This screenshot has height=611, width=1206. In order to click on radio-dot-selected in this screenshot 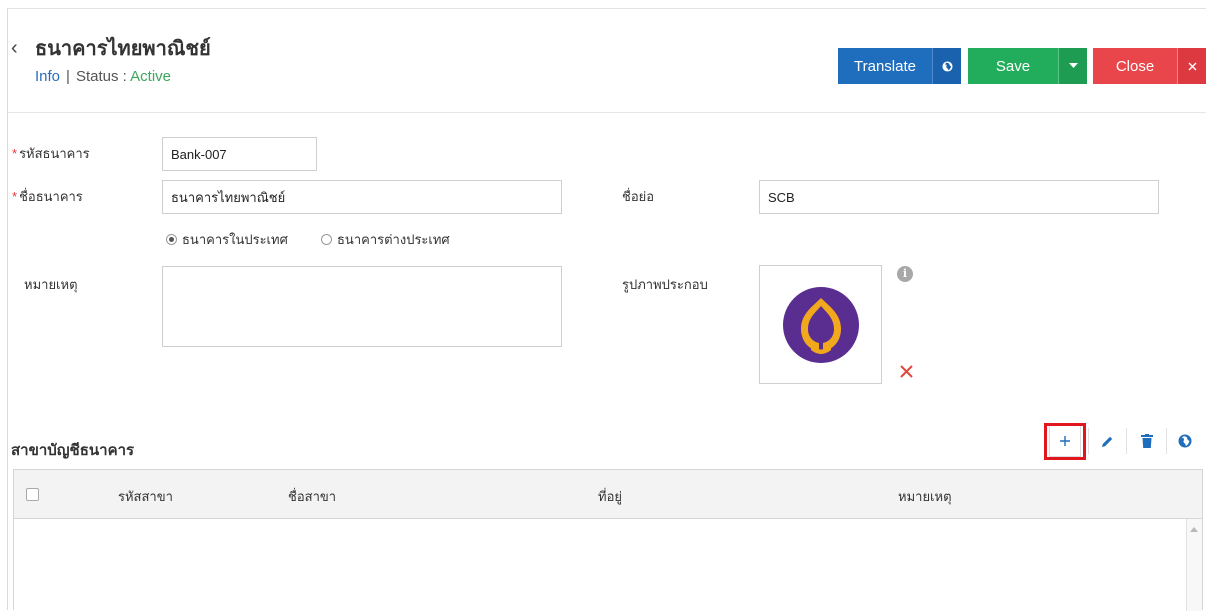, I will do `click(171, 239)`.